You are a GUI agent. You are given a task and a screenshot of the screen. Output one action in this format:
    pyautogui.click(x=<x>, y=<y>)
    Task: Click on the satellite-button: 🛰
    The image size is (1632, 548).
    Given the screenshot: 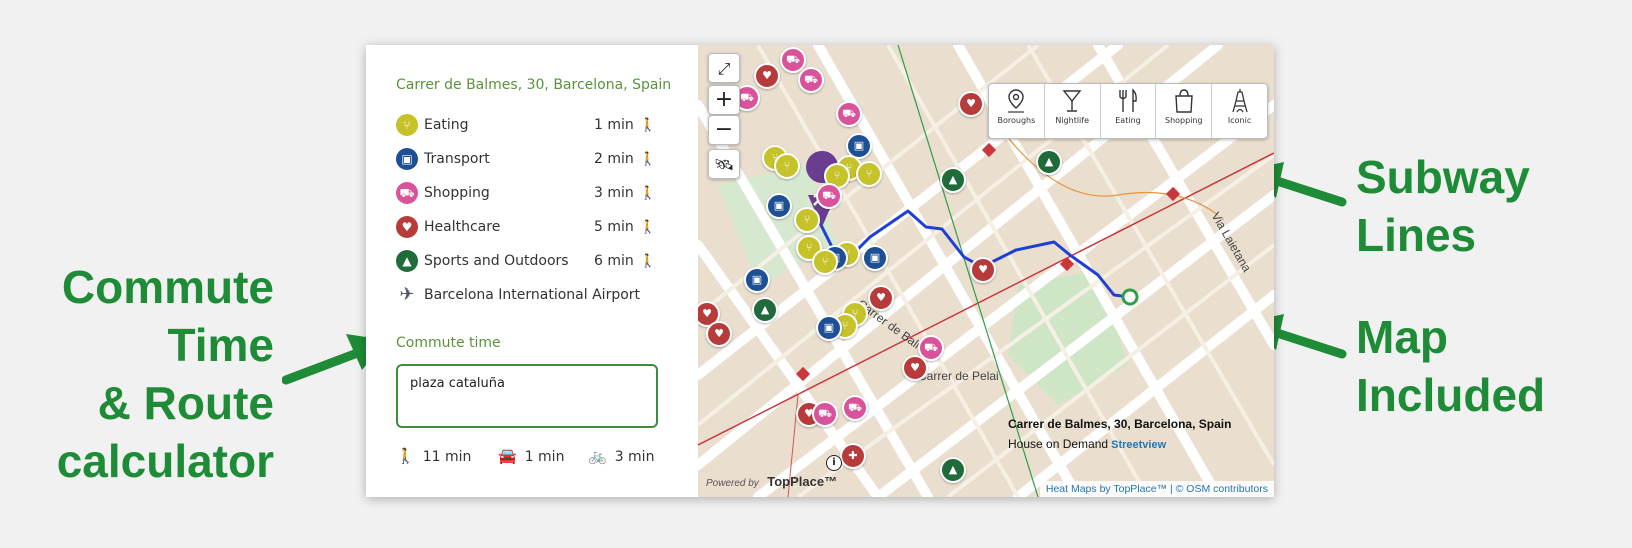 What is the action you would take?
    pyautogui.click(x=724, y=164)
    